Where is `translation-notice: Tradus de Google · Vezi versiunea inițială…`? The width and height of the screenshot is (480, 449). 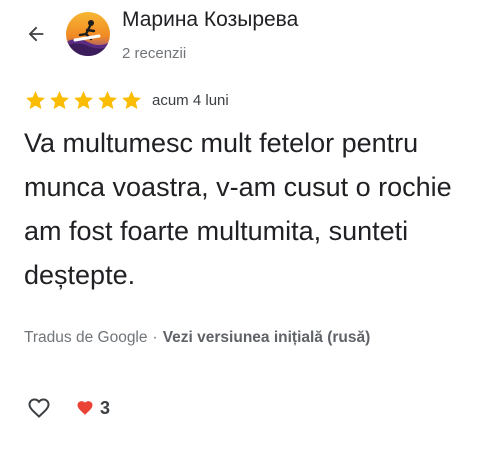
translation-notice: Tradus de Google · Vezi versiunea inițială… is located at coordinates (197, 338).